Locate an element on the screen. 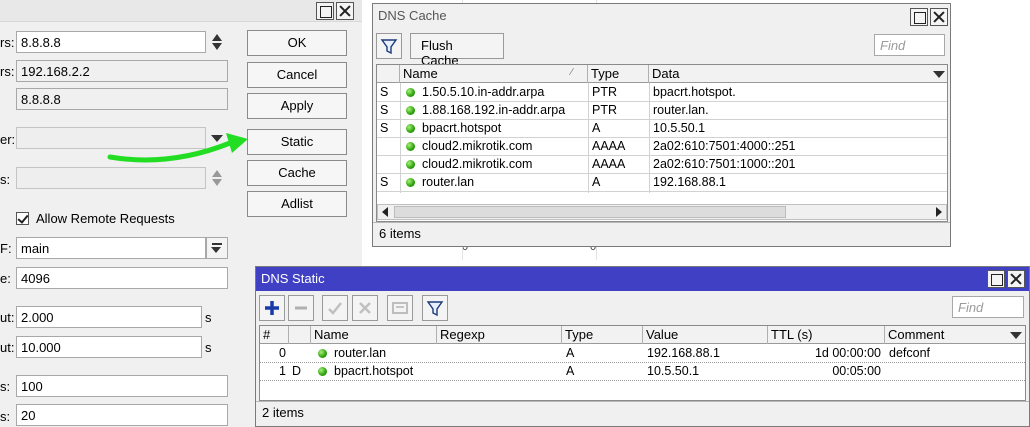  allow-remote-requests-checkbox is located at coordinates (22, 218).